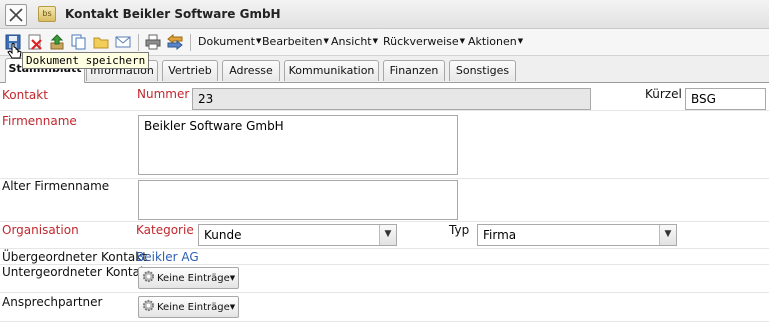 Image resolution: width=769 pixels, height=324 pixels. Describe the element at coordinates (173, 14) in the screenshot. I see `window-title: Kontakt Beikler Software GmbH` at that location.